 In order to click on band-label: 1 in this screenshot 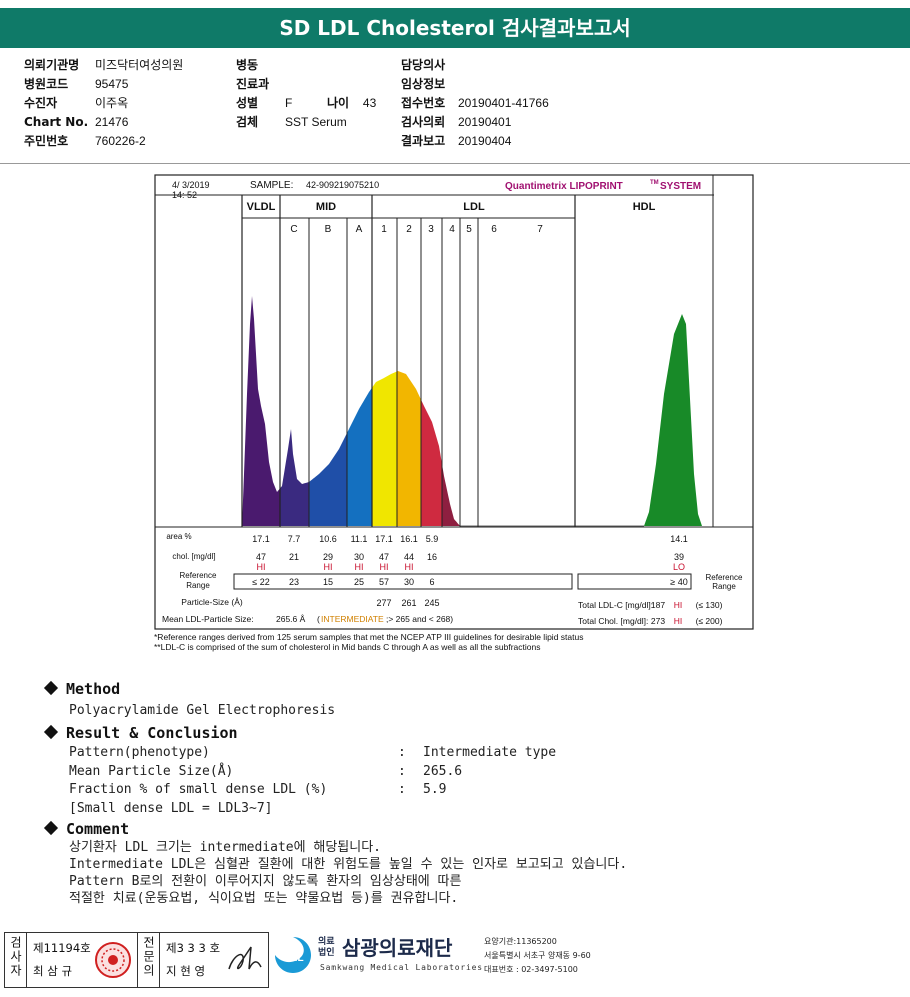, I will do `click(384, 229)`.